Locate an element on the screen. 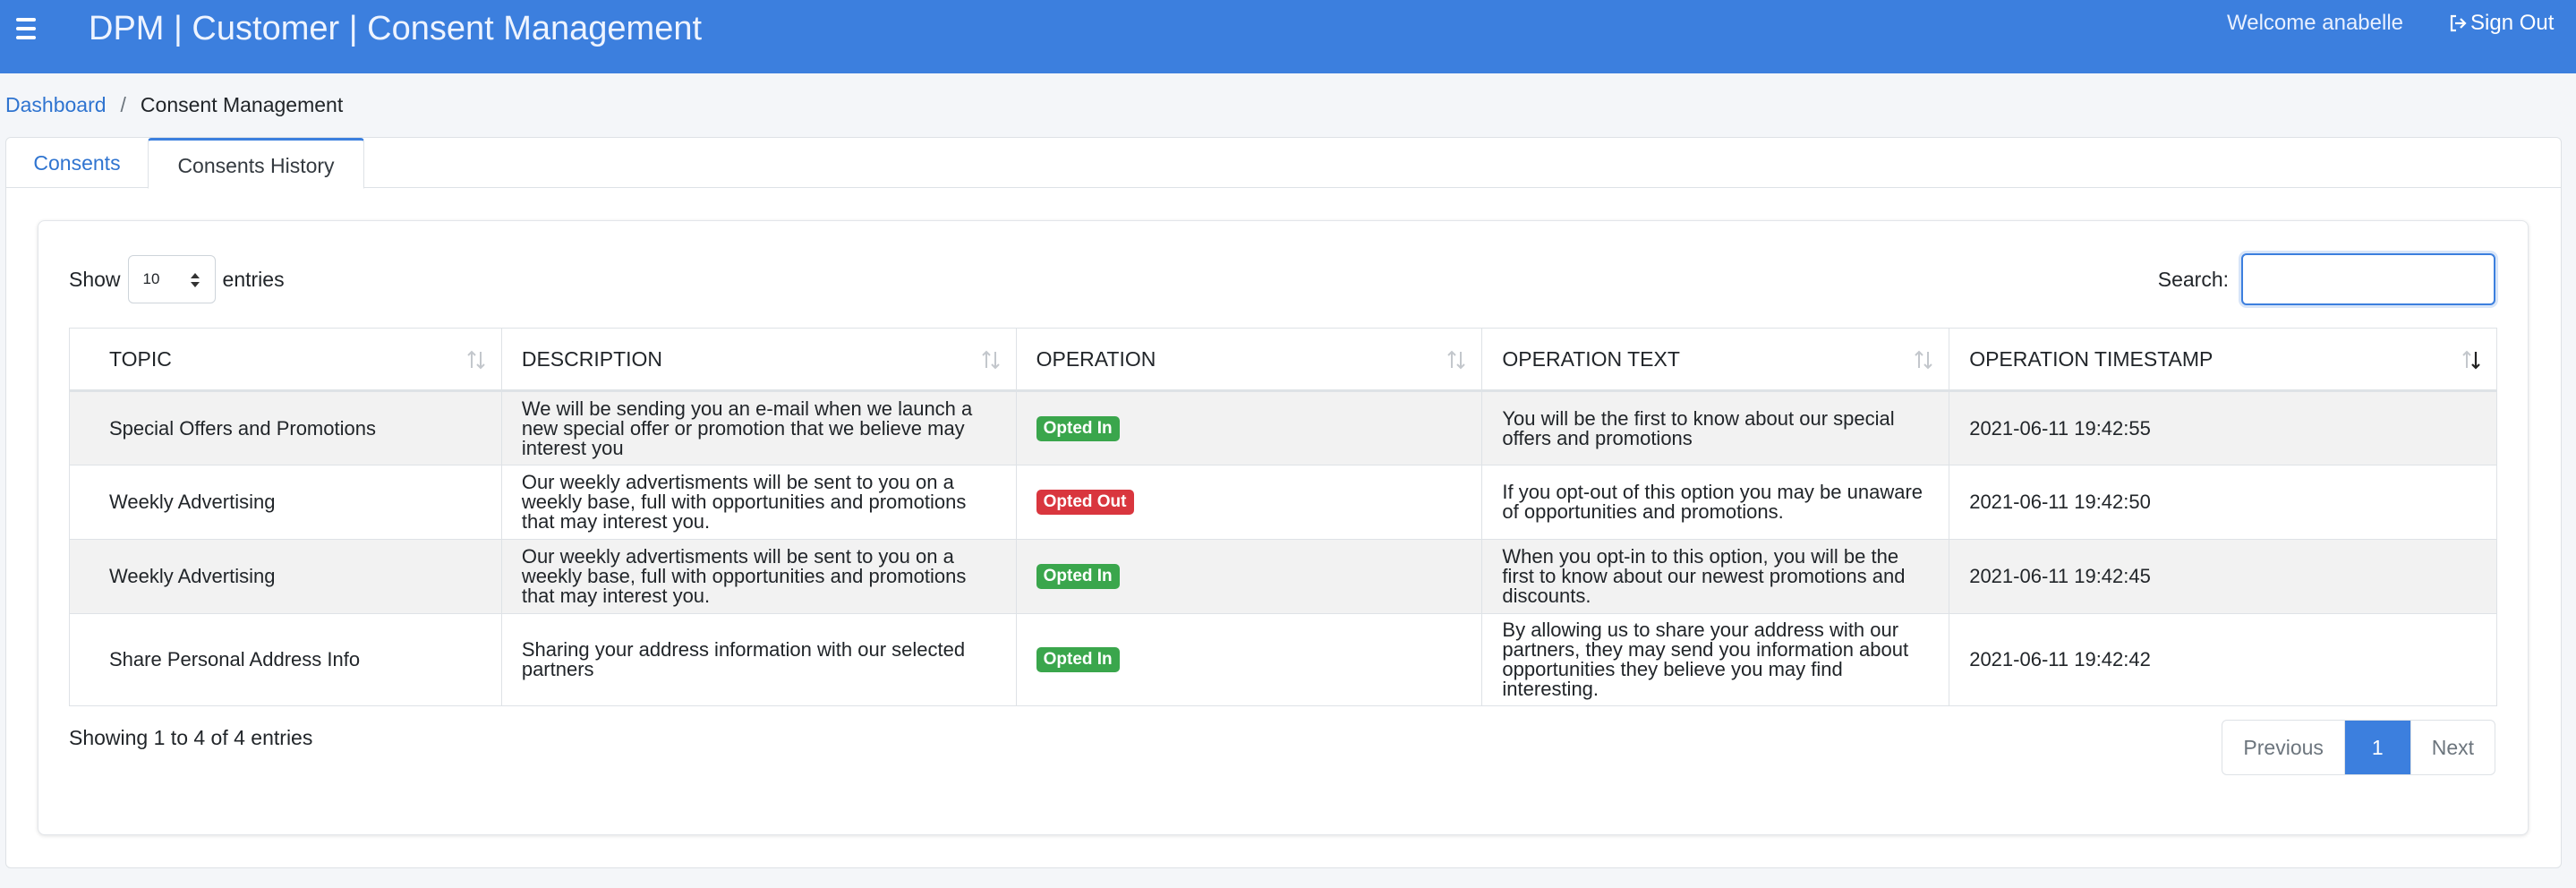 This screenshot has width=2576, height=888. column-header-operation-text: OPERATION TEXT is located at coordinates (1715, 360).